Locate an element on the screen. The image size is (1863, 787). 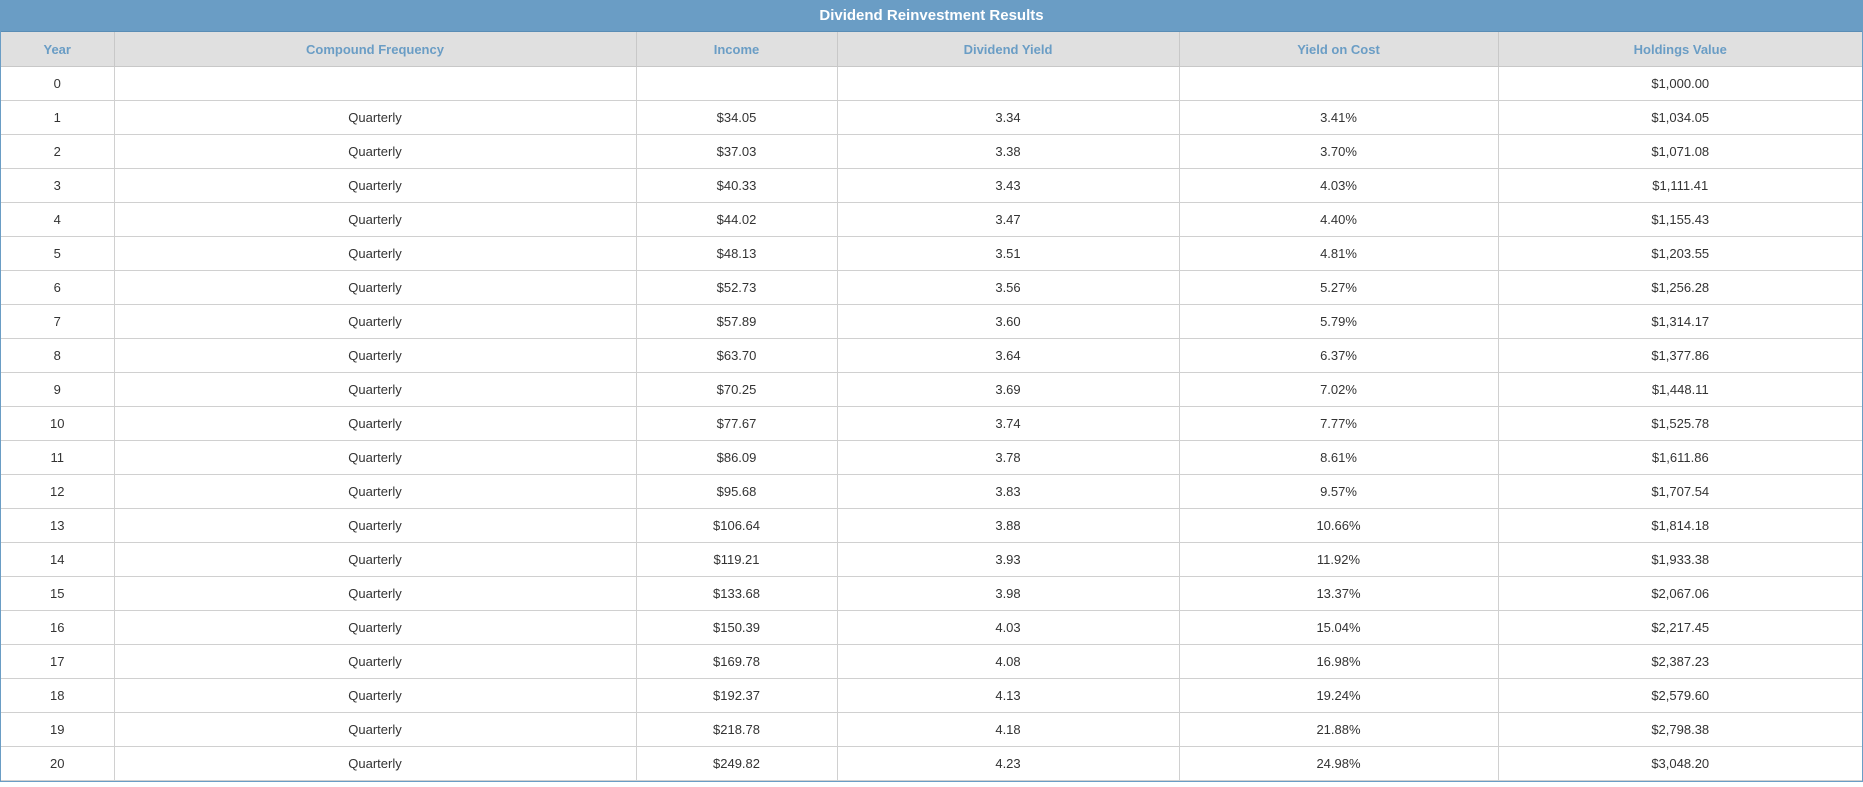
table-row: 6 Quarterly $52.73 3.56 5.27% $1,256.28 is located at coordinates (931, 287).